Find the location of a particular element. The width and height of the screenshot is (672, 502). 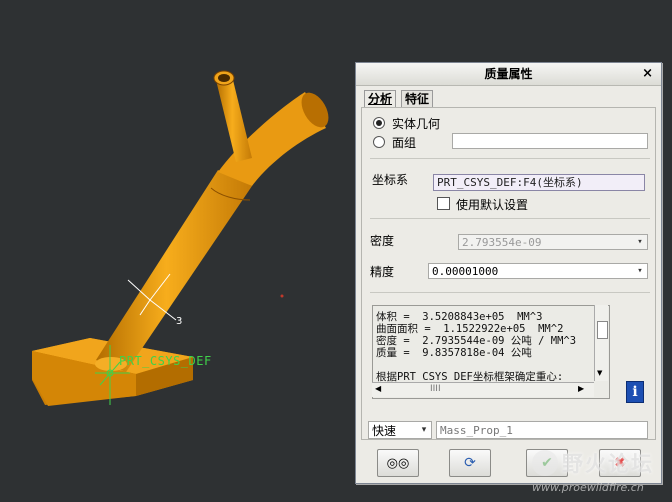

quilt-label: 面组 is located at coordinates (404, 143).